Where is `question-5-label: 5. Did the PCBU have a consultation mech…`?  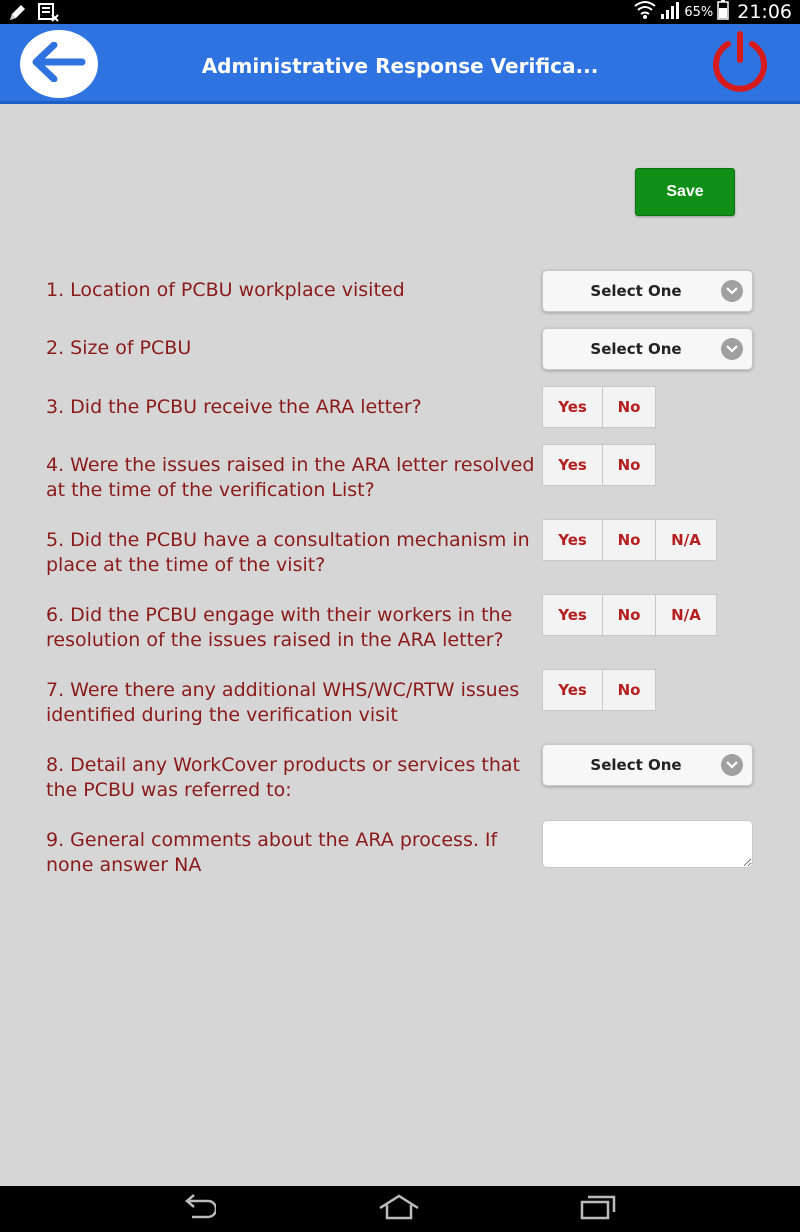
question-5-label: 5. Did the PCBU have a consultation mech… is located at coordinates (288, 552).